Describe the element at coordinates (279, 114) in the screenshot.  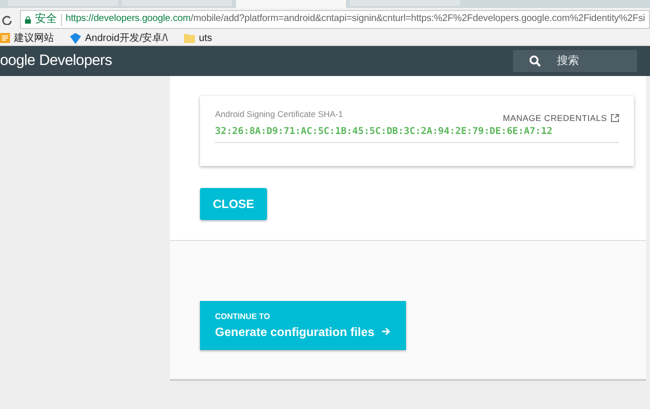
I see `field-label: Android Signing Certificate SHA-1` at that location.